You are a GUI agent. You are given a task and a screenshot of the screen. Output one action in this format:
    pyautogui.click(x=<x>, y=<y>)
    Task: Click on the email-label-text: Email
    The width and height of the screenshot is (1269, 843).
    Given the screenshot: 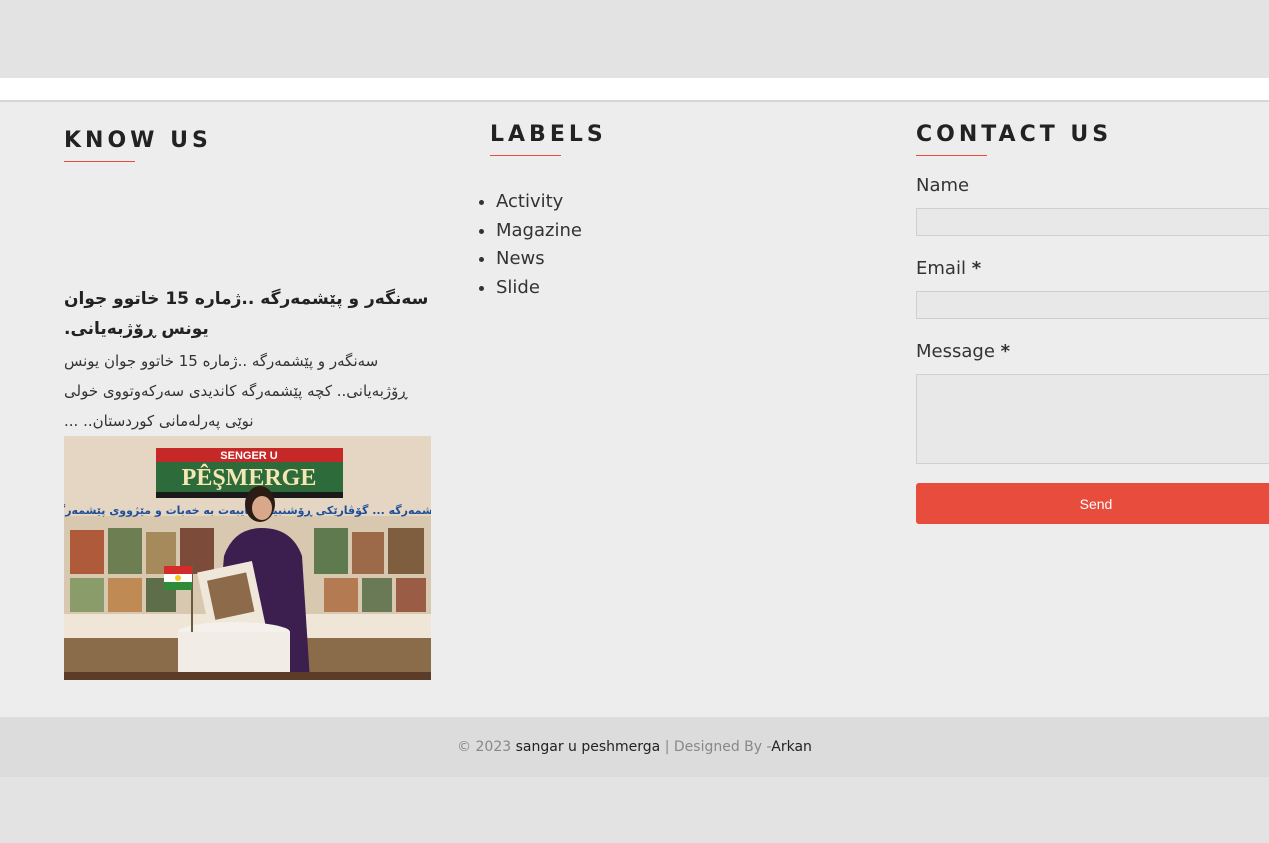 What is the action you would take?
    pyautogui.click(x=941, y=268)
    